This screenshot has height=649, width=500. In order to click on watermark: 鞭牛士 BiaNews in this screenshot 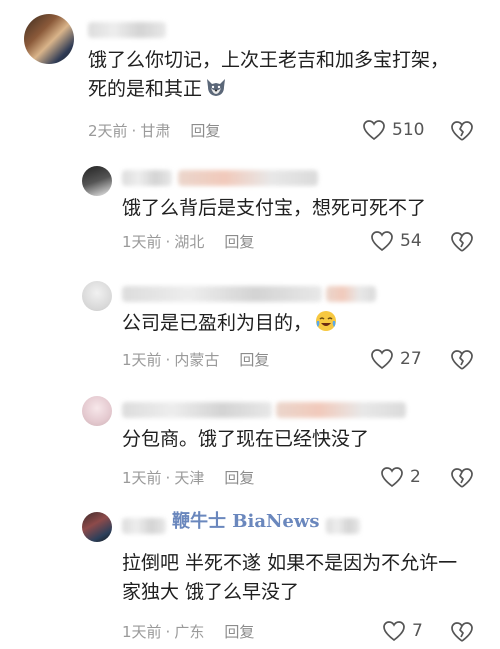, I will do `click(246, 521)`.